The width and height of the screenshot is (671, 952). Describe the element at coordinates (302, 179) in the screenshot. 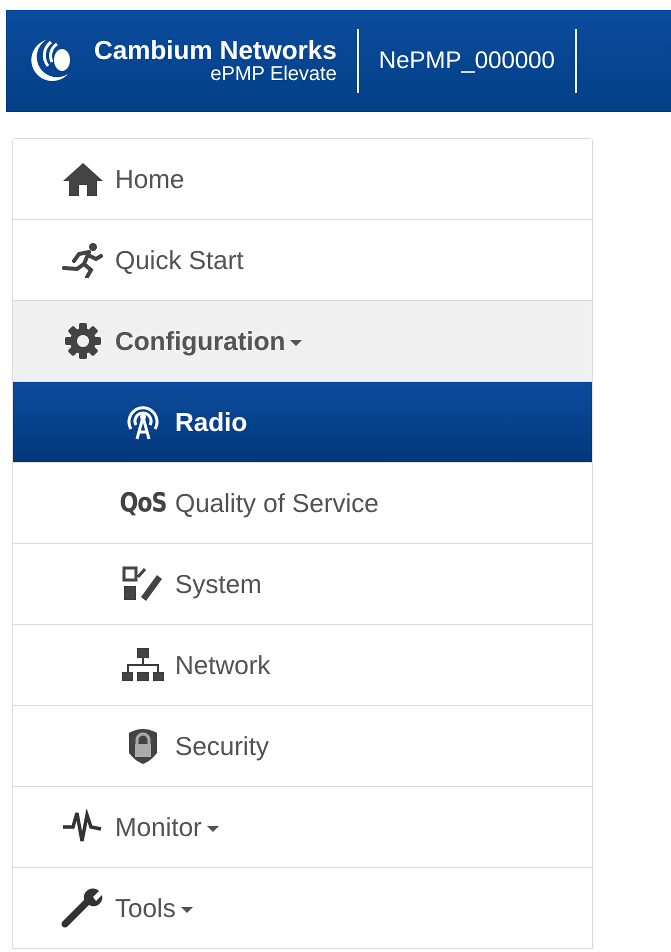

I see `menu-item: Home` at that location.